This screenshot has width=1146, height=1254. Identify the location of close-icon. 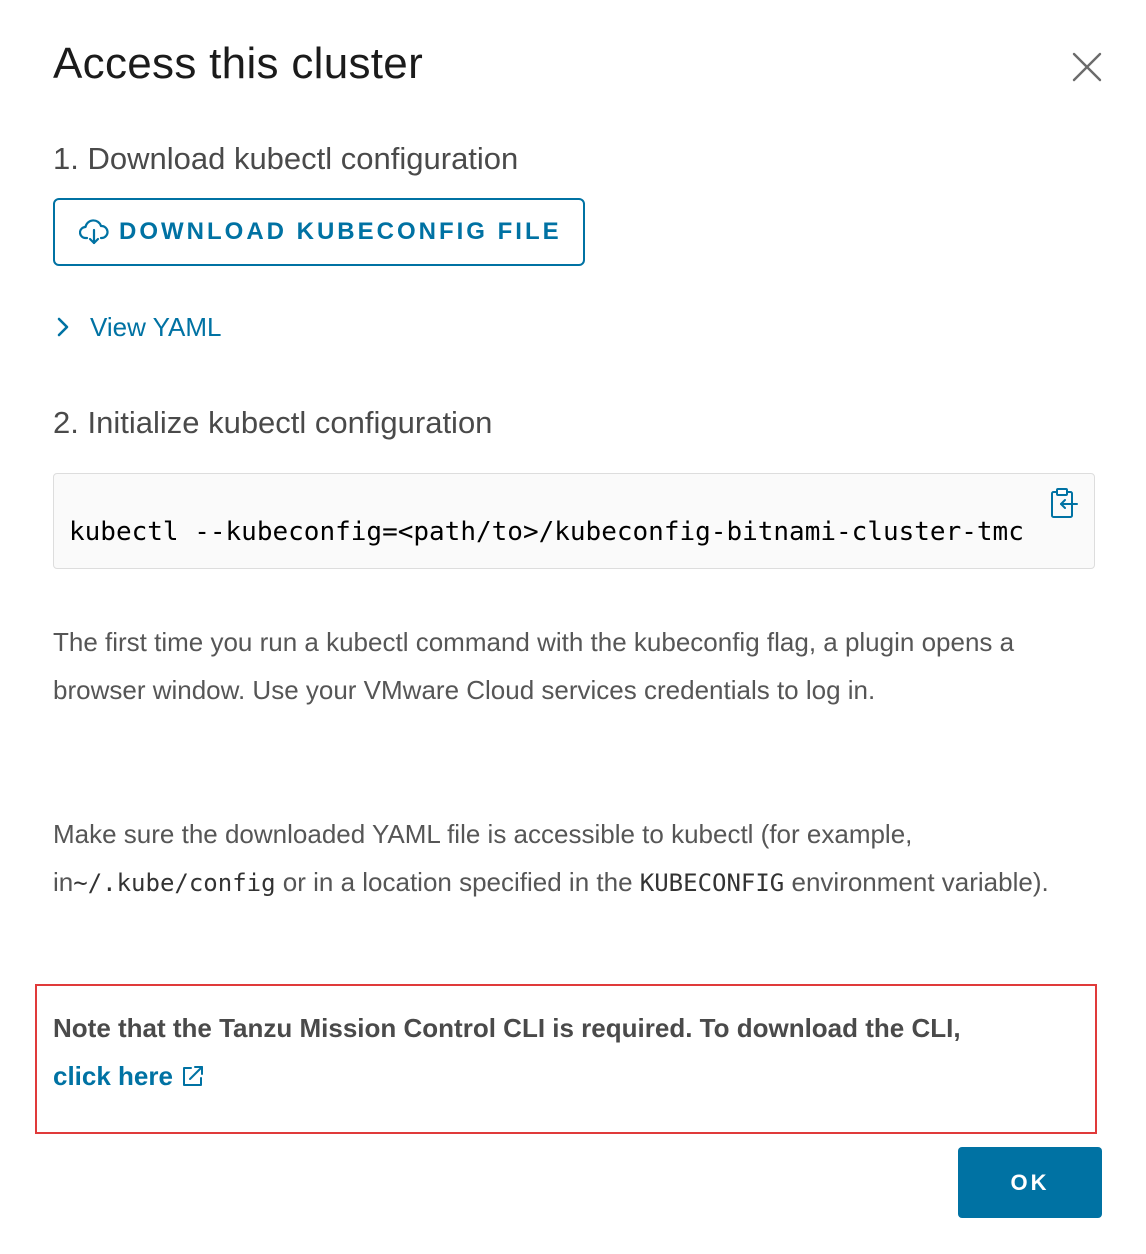
(1087, 67).